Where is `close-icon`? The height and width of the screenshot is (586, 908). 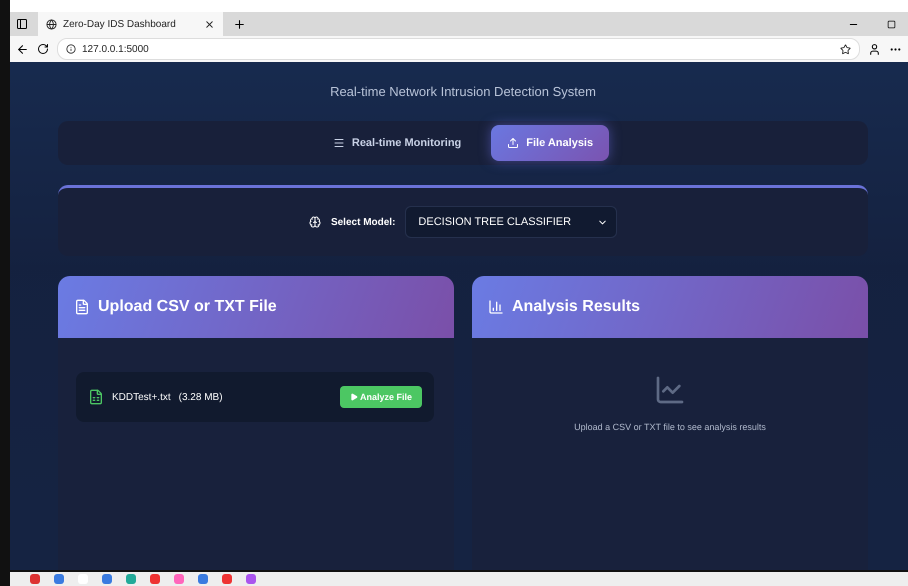
close-icon is located at coordinates (209, 24).